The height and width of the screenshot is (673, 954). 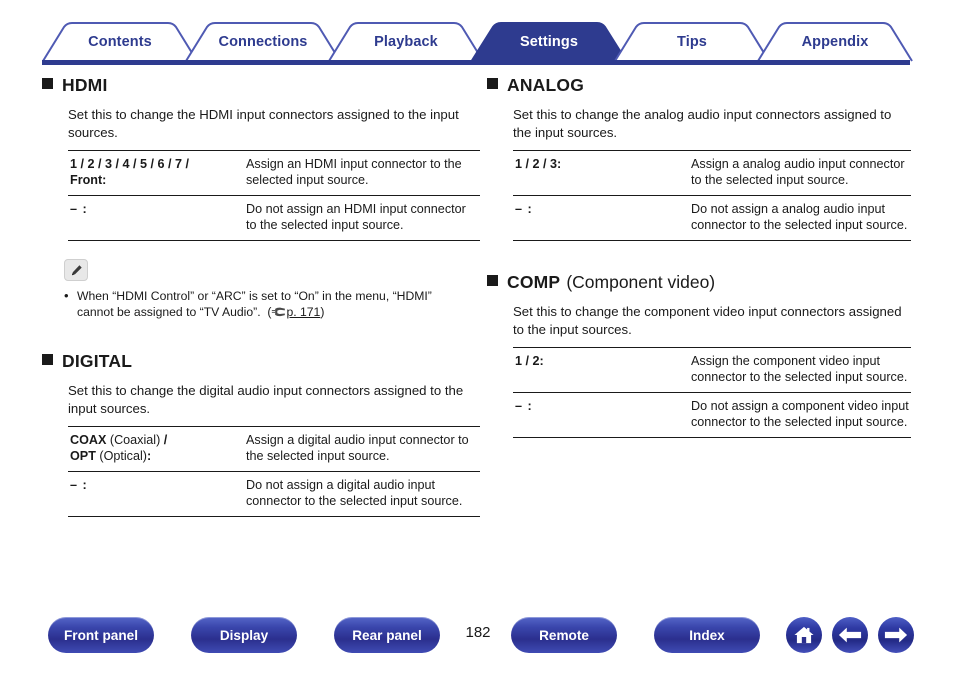 I want to click on footer-button-label: Remote, so click(x=564, y=635).